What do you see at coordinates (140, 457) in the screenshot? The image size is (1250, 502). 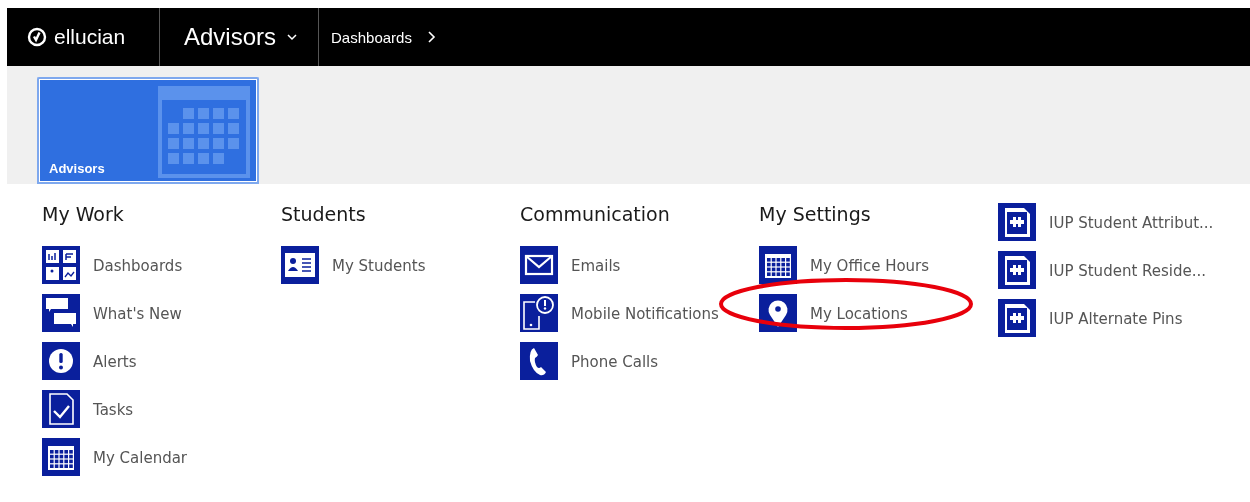 I see `menu-link: My Calendar` at bounding box center [140, 457].